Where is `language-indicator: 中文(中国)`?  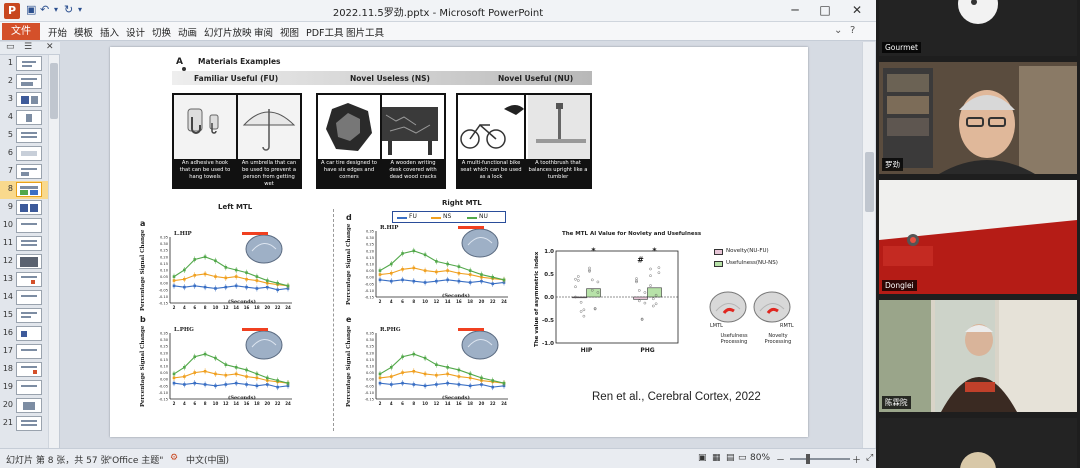 language-indicator: 中文(中国) is located at coordinates (207, 459).